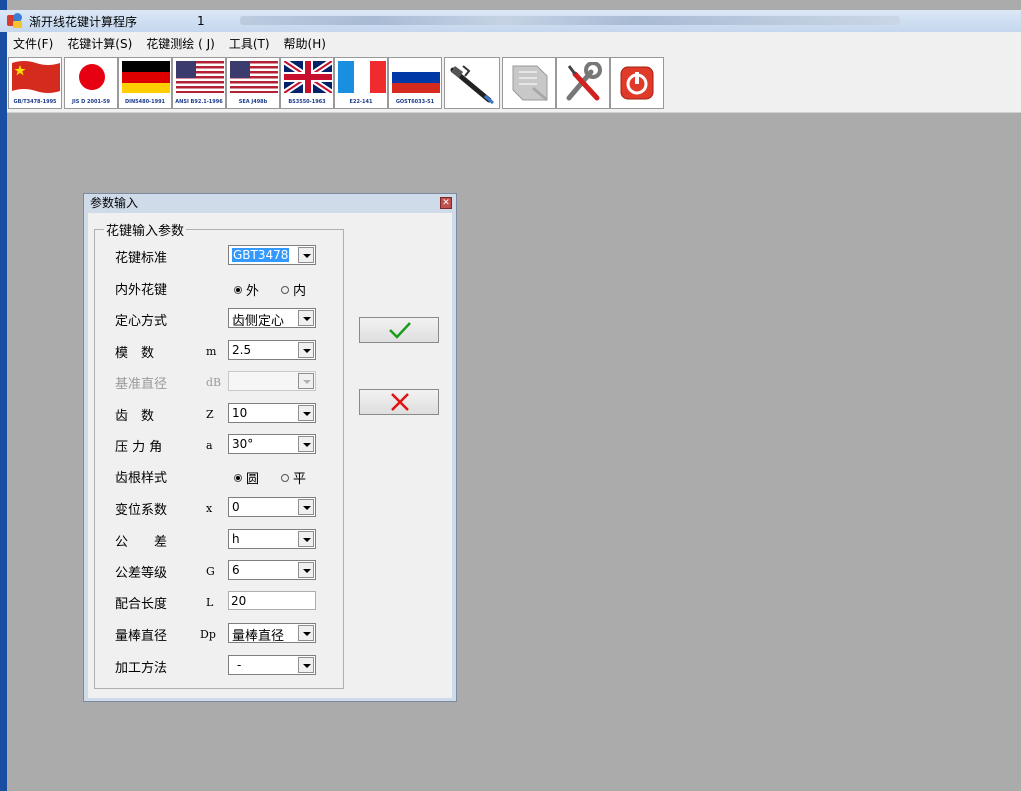 The height and width of the screenshot is (791, 1021). What do you see at coordinates (36, 77) in the screenshot?
I see `china-flag-icon` at bounding box center [36, 77].